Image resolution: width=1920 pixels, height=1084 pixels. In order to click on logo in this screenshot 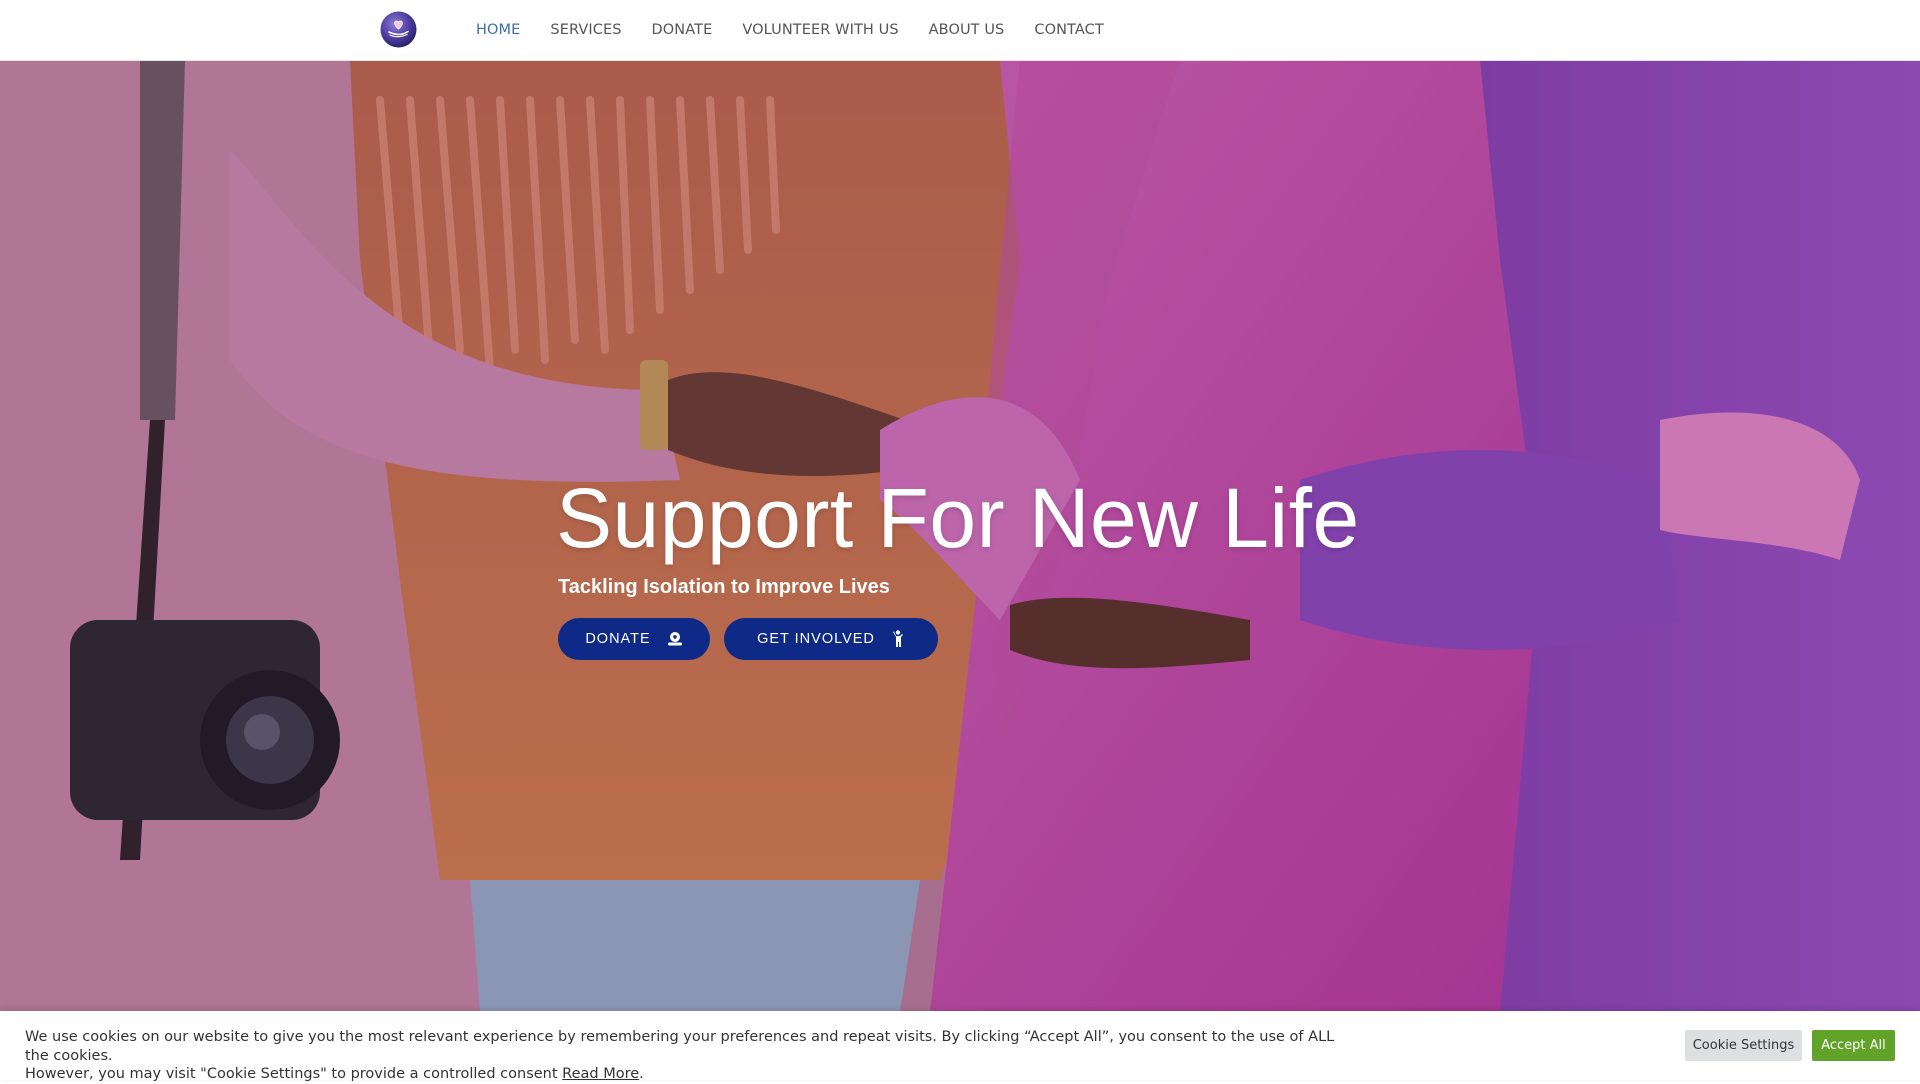, I will do `click(398, 29)`.